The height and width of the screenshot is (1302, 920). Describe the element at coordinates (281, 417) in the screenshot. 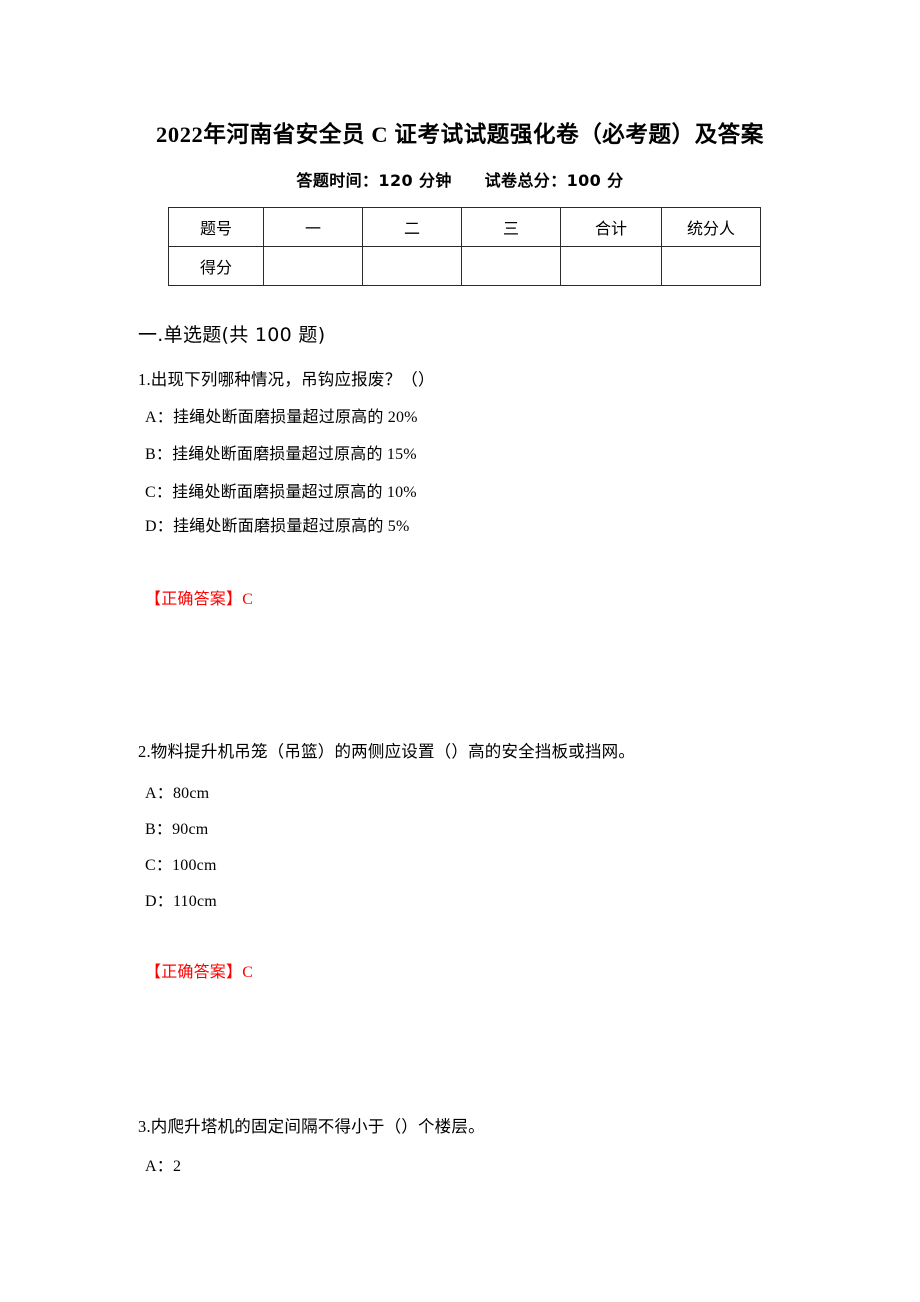

I see `question-option: A：挂绳处断面磨损量超过原高的 20%` at that location.